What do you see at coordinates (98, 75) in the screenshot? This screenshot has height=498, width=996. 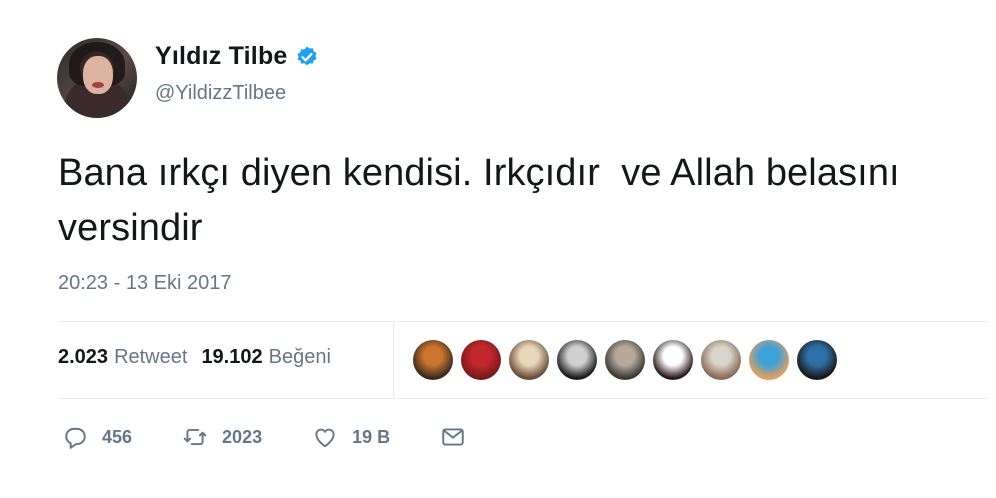 I see `avatar-face` at bounding box center [98, 75].